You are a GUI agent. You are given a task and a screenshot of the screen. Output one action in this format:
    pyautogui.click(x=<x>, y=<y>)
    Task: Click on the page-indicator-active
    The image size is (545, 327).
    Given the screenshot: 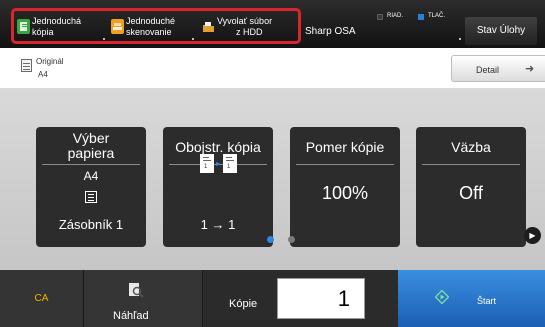 What is the action you would take?
    pyautogui.click(x=270, y=239)
    